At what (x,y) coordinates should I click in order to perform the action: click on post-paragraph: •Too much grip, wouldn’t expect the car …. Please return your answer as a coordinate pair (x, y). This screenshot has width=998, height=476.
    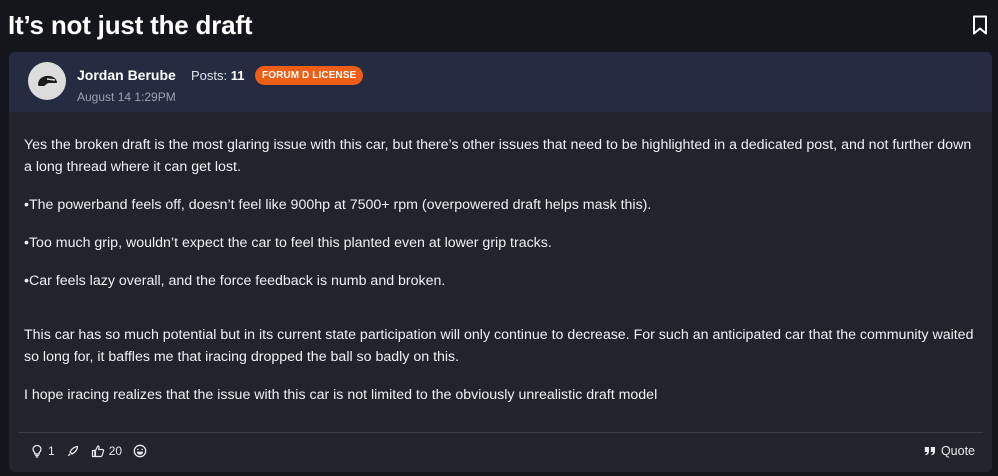
    Looking at the image, I should click on (288, 243).